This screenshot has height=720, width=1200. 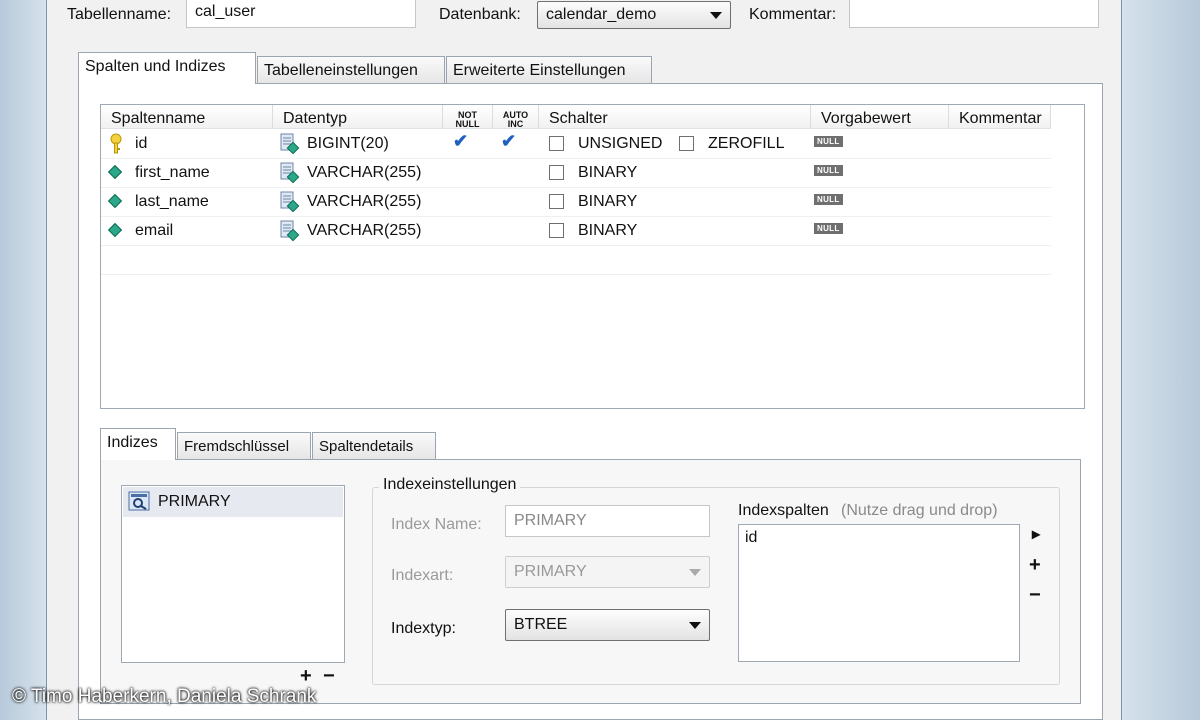 What do you see at coordinates (450, 485) in the screenshot?
I see `index-settings-title: Indexeinstellungen` at bounding box center [450, 485].